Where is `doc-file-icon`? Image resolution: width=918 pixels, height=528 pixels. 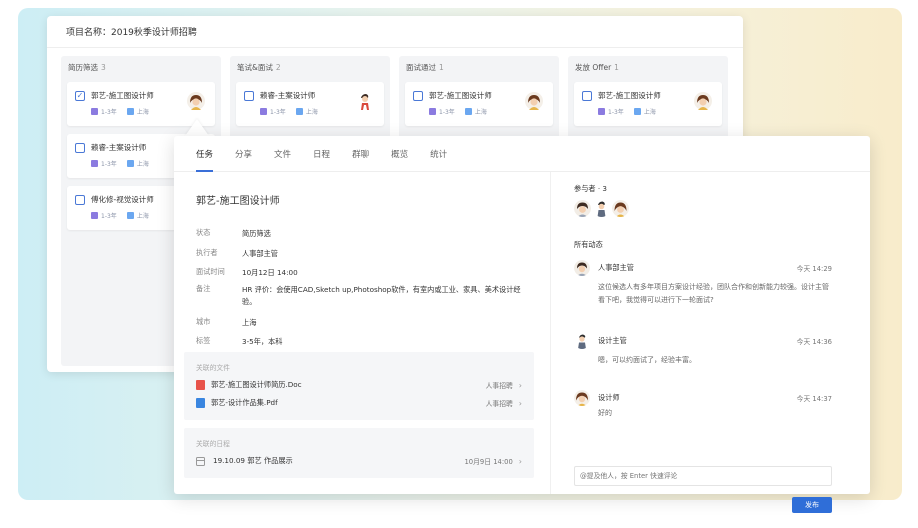 doc-file-icon is located at coordinates (200, 385).